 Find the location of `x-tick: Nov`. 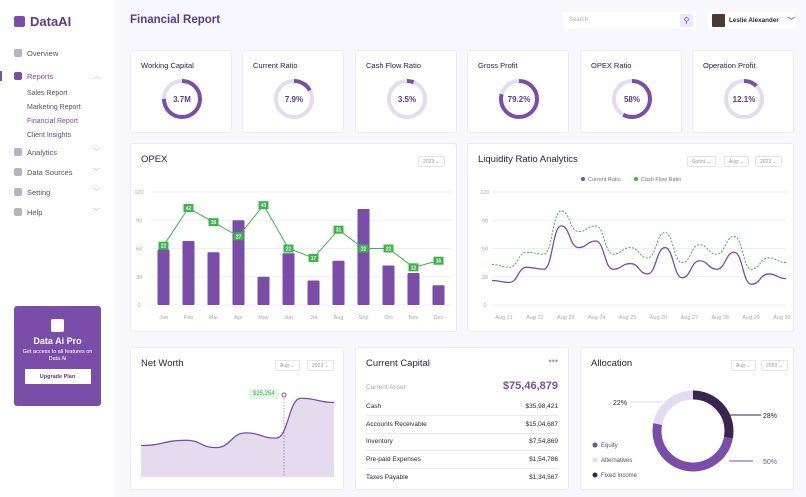

x-tick: Nov is located at coordinates (414, 318).